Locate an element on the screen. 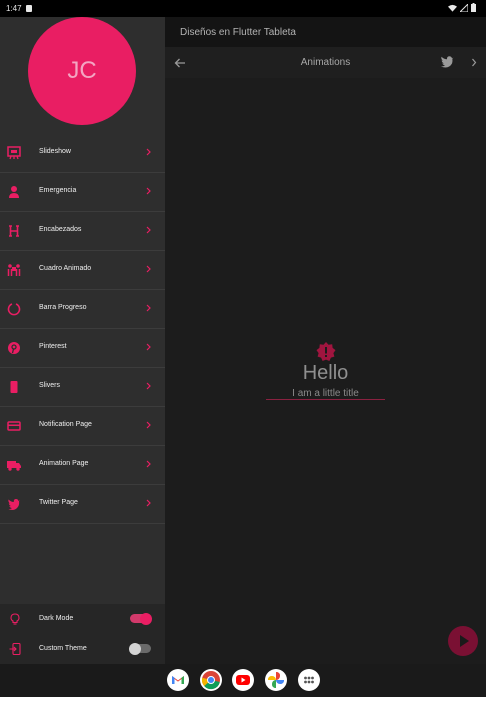 This screenshot has width=490, height=701. custom-theme-toggle is located at coordinates (140, 648).